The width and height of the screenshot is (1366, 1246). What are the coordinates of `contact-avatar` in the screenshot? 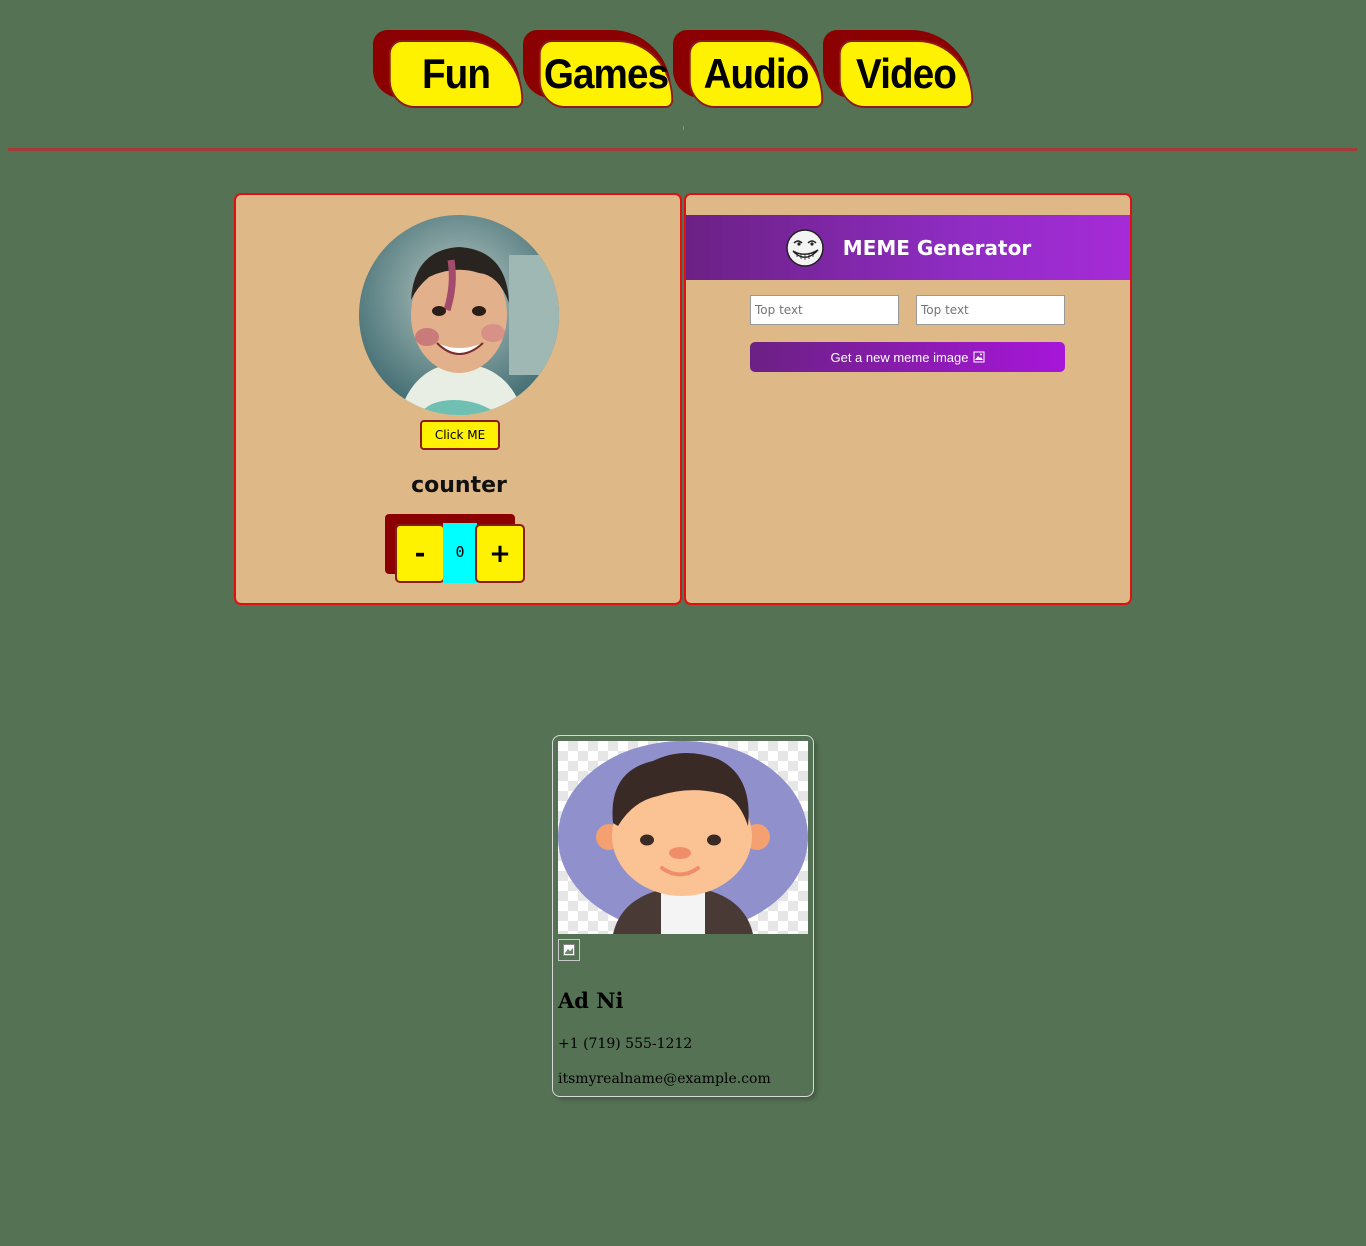 It's located at (683, 837).